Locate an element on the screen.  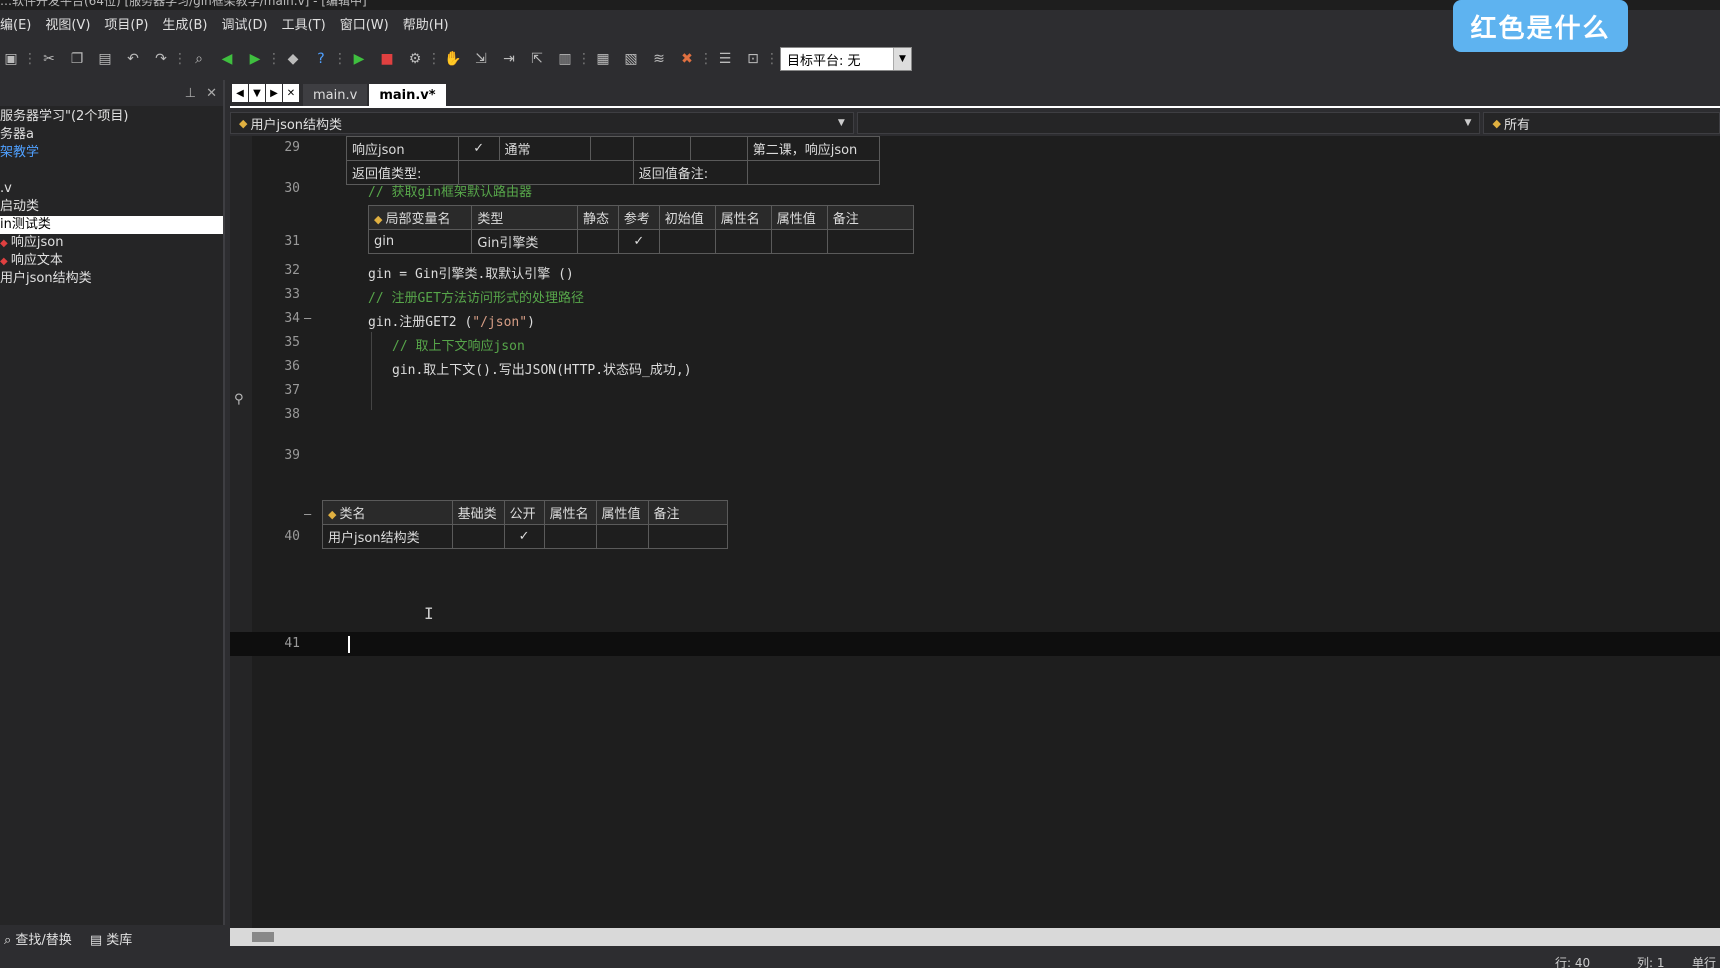
paste-icon: ▤ is located at coordinates (105, 59).